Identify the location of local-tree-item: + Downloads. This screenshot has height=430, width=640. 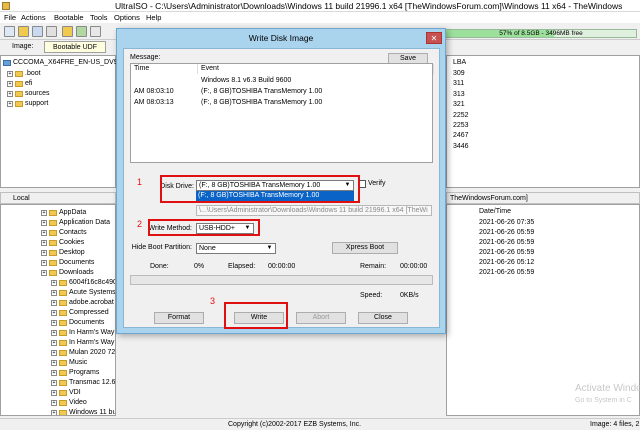
(67, 272).